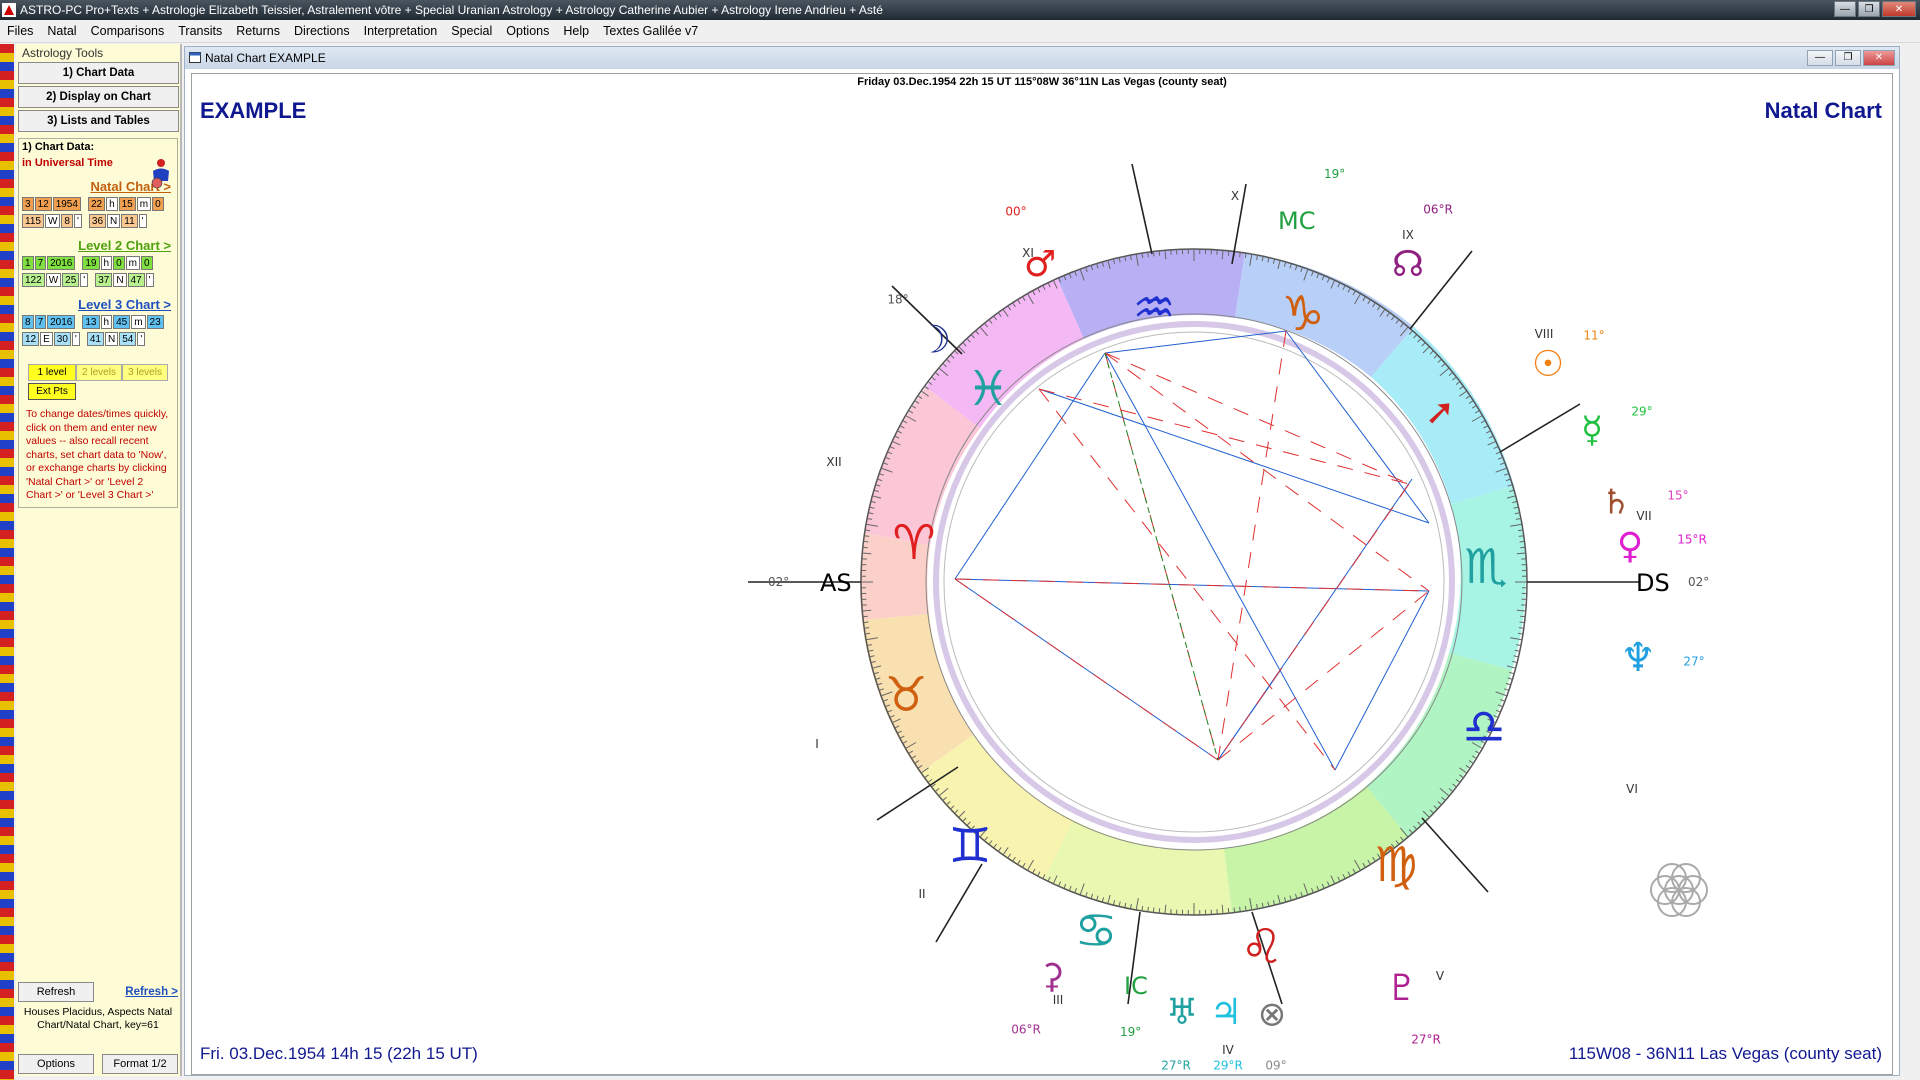  Describe the element at coordinates (1402, 988) in the screenshot. I see `pluto-icon: ♇` at that location.